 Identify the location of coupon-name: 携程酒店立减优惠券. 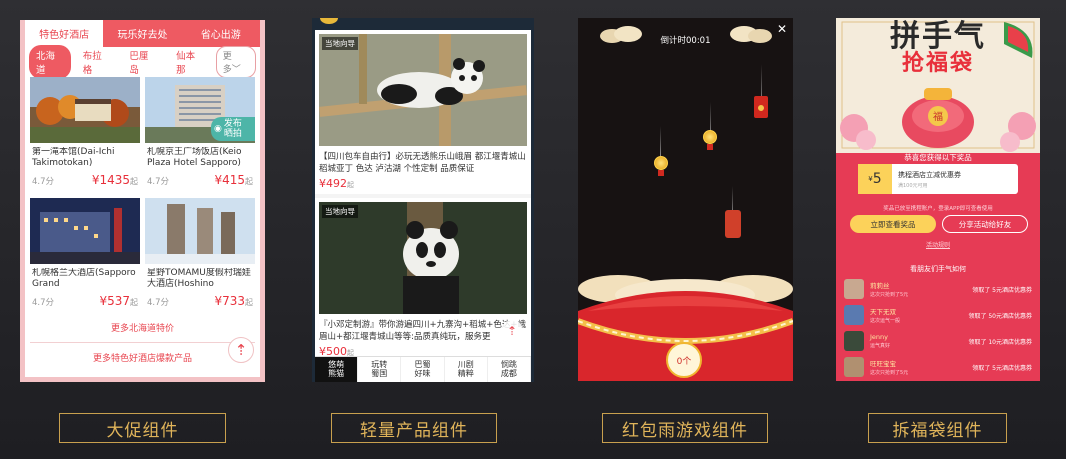
(929, 174).